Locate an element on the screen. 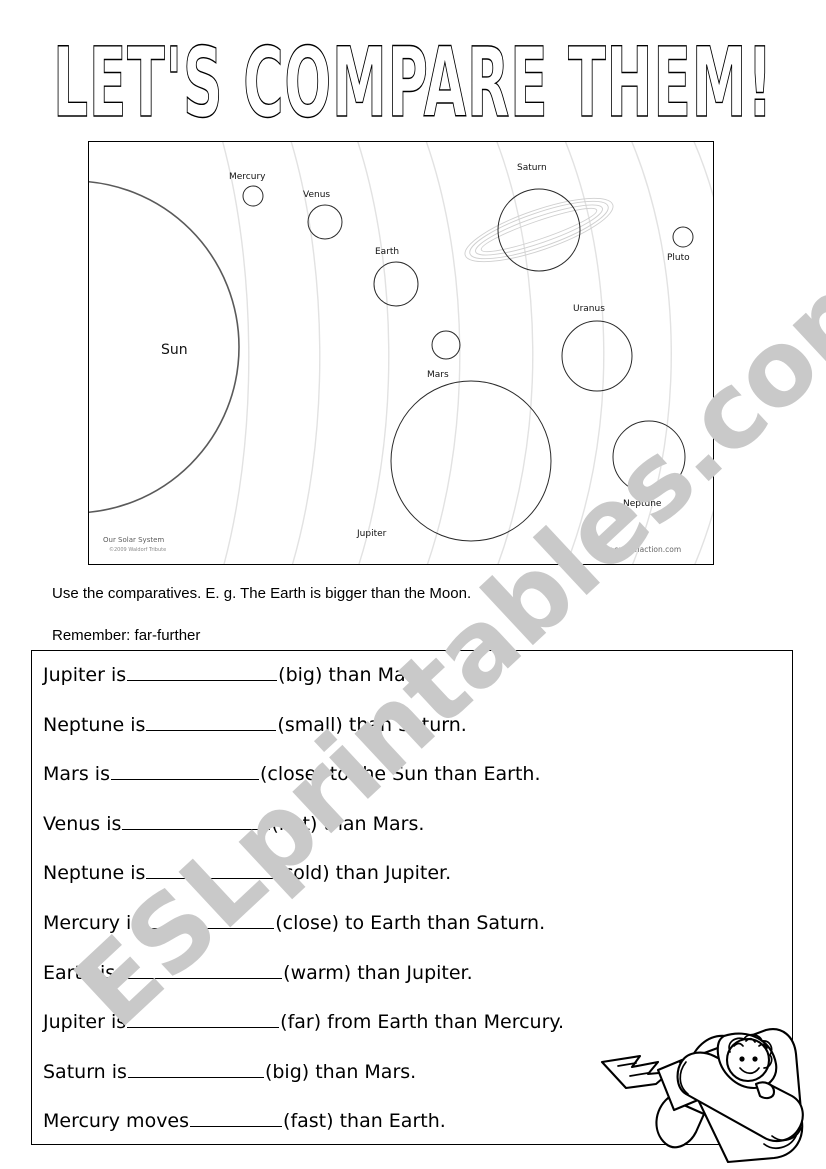 This screenshot has height=1169, width=826. exercise-prompt-prefix: Mars is is located at coordinates (76, 774).